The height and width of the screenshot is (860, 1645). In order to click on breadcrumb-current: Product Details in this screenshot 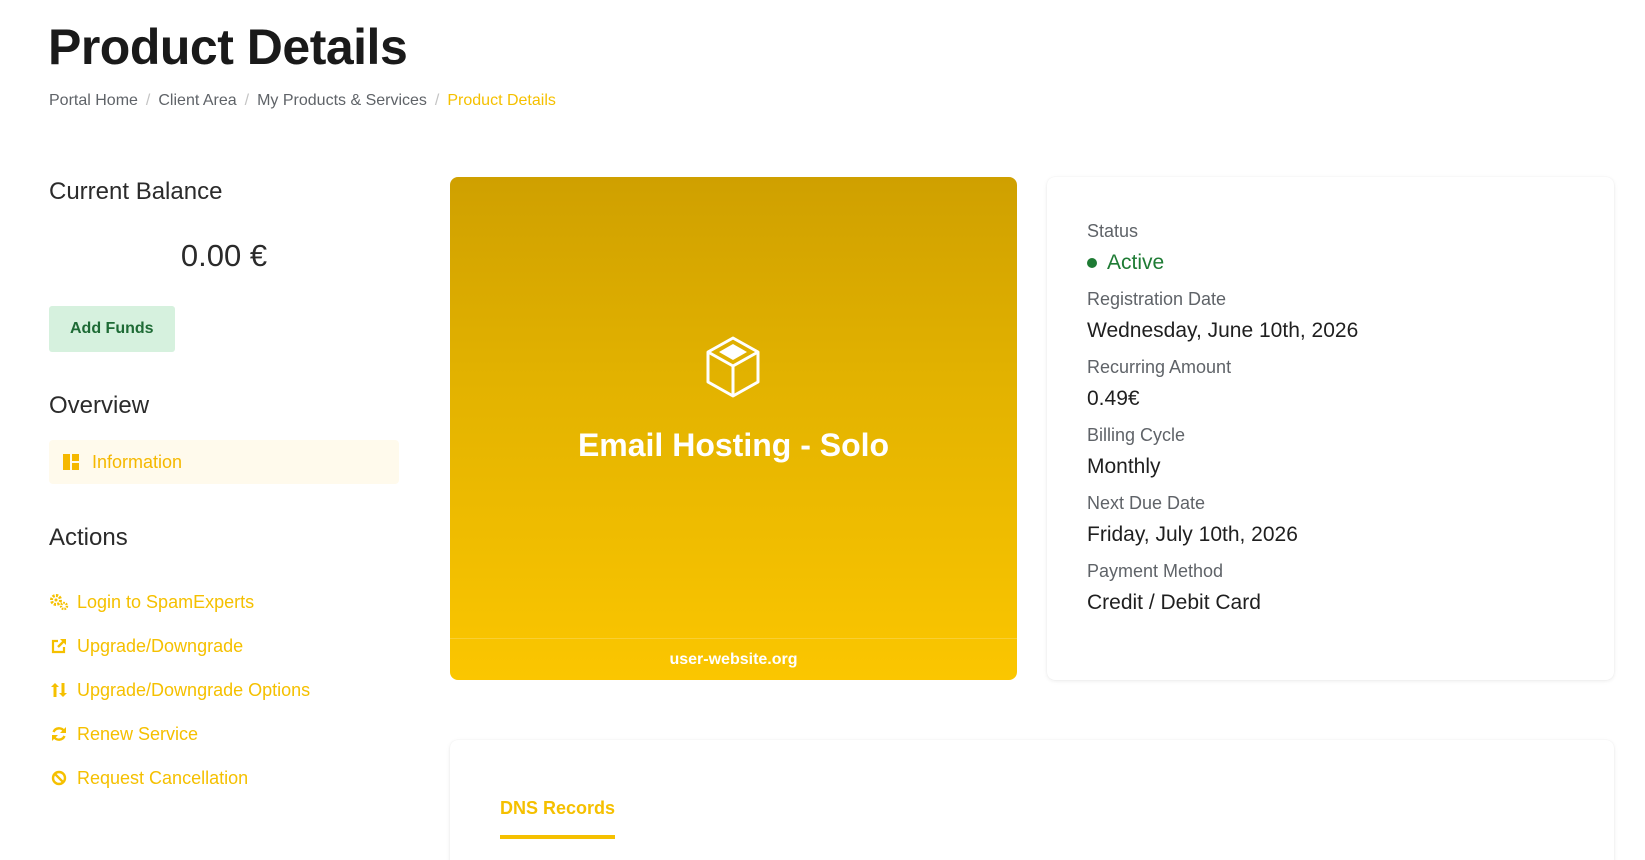, I will do `click(501, 100)`.